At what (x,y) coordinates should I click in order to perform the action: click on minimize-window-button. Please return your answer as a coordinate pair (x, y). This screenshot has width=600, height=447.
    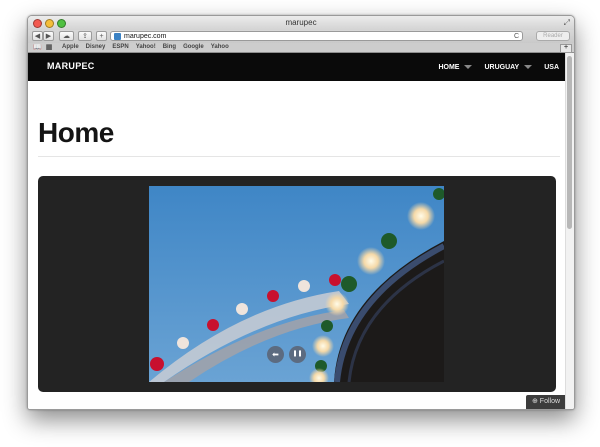
    Looking at the image, I should click on (49, 23).